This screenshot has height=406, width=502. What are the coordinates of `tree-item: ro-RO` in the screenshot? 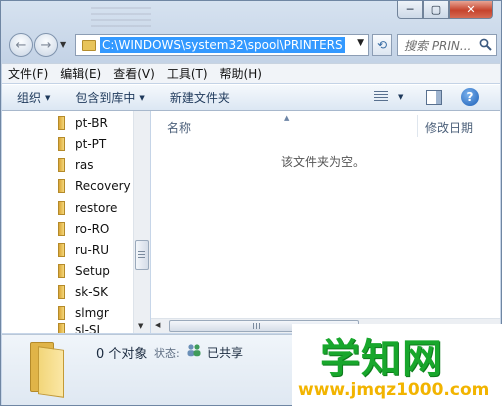 It's located at (83, 229).